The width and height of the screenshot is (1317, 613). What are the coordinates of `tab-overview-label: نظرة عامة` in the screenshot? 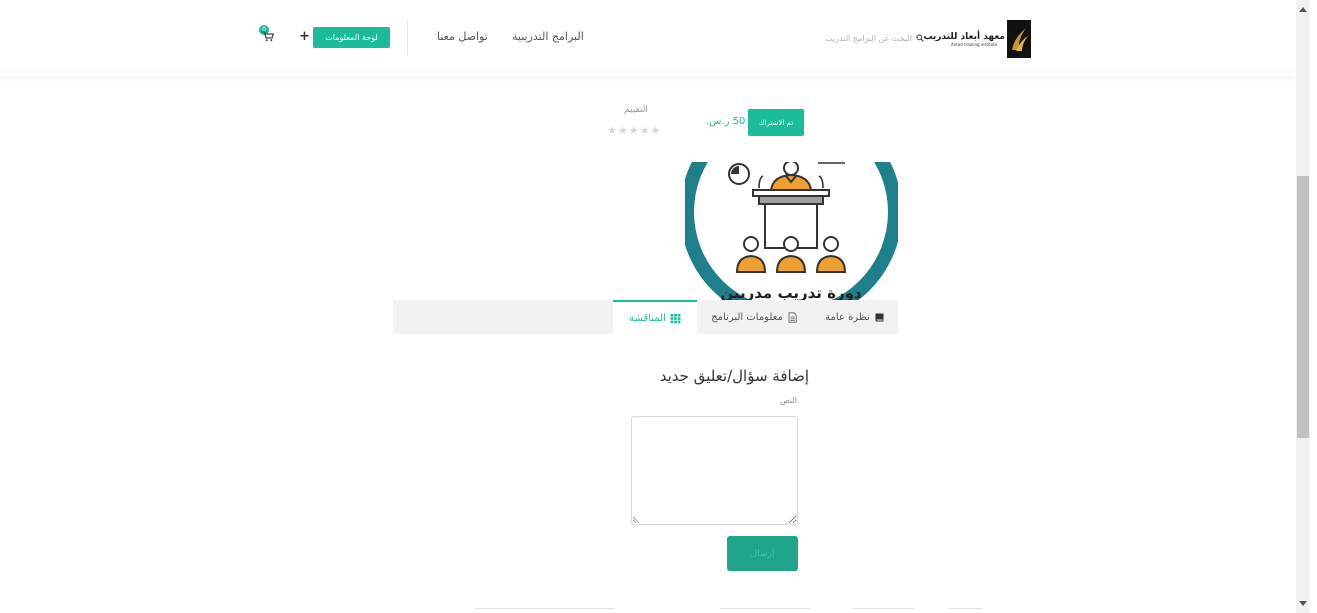 It's located at (847, 317).